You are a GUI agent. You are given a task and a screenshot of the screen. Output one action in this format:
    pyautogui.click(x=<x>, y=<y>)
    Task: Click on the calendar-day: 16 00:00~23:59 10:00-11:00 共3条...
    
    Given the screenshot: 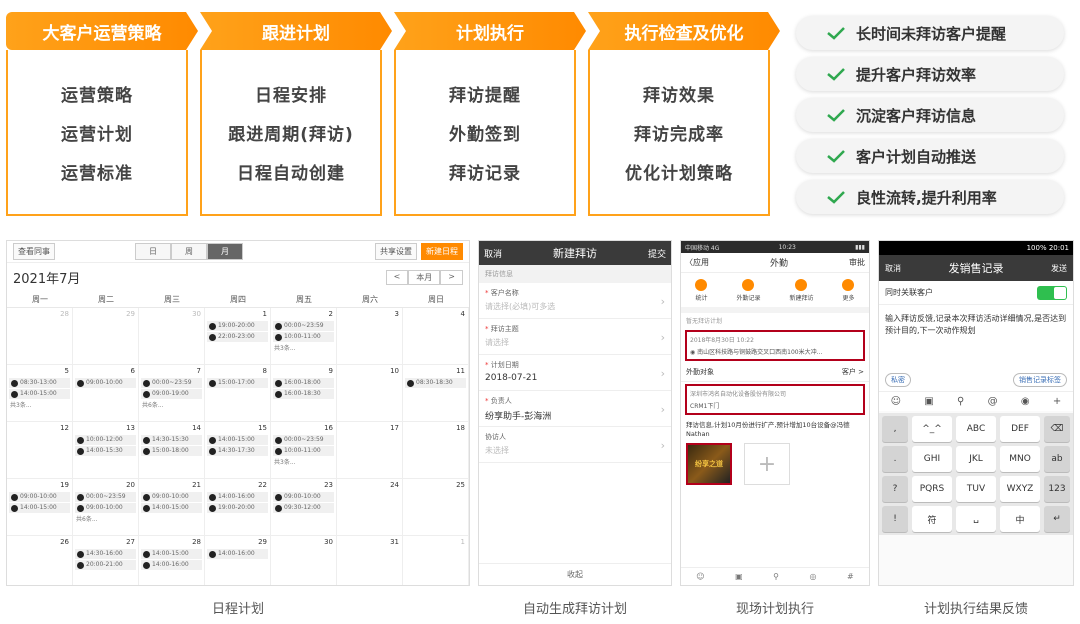 What is the action you would take?
    pyautogui.click(x=304, y=450)
    